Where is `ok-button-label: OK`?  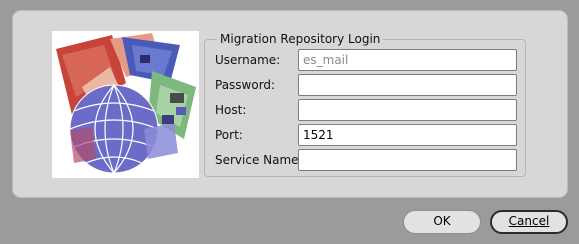 ok-button-label: OK is located at coordinates (442, 221).